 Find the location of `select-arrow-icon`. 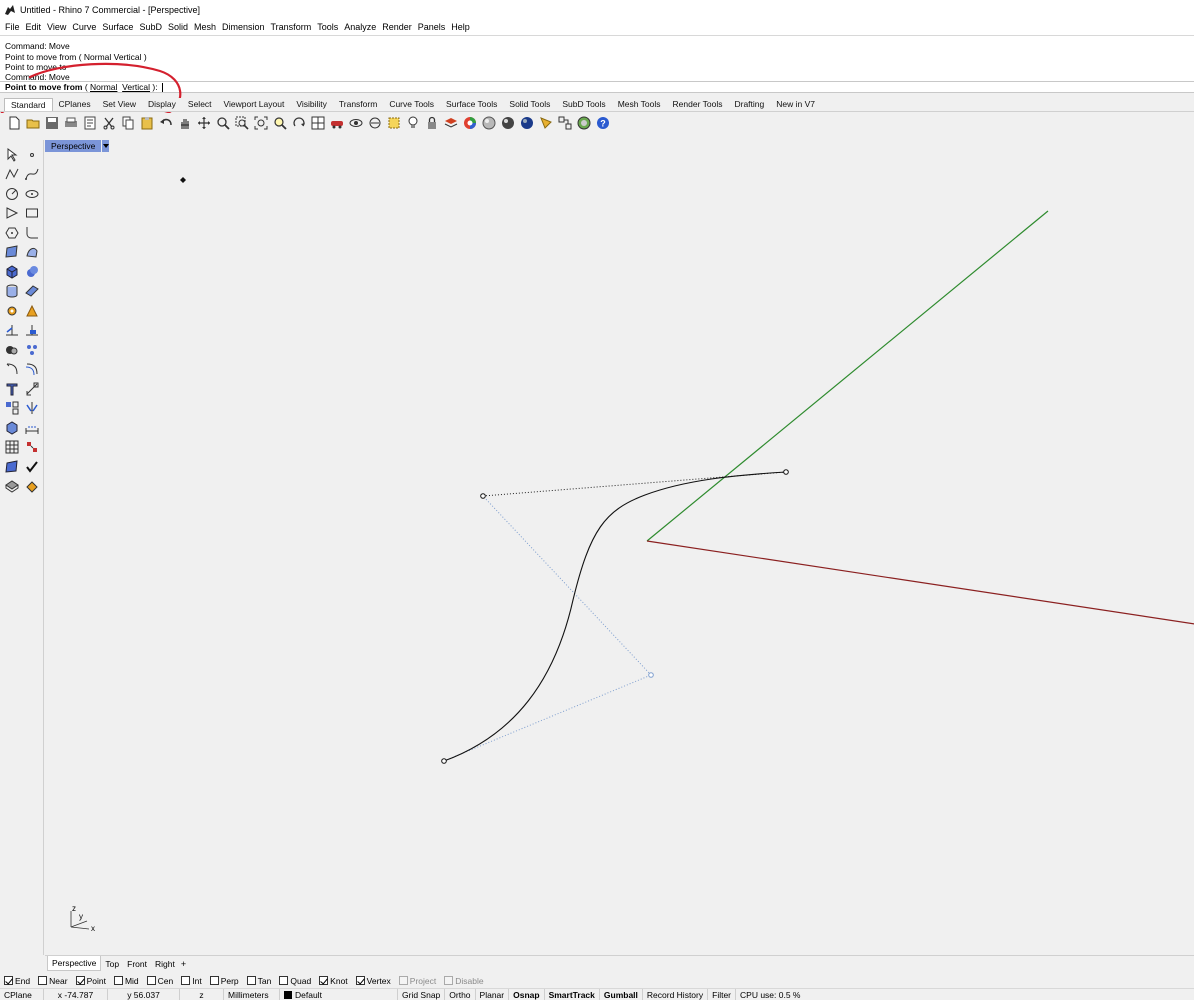

select-arrow-icon is located at coordinates (12, 154).